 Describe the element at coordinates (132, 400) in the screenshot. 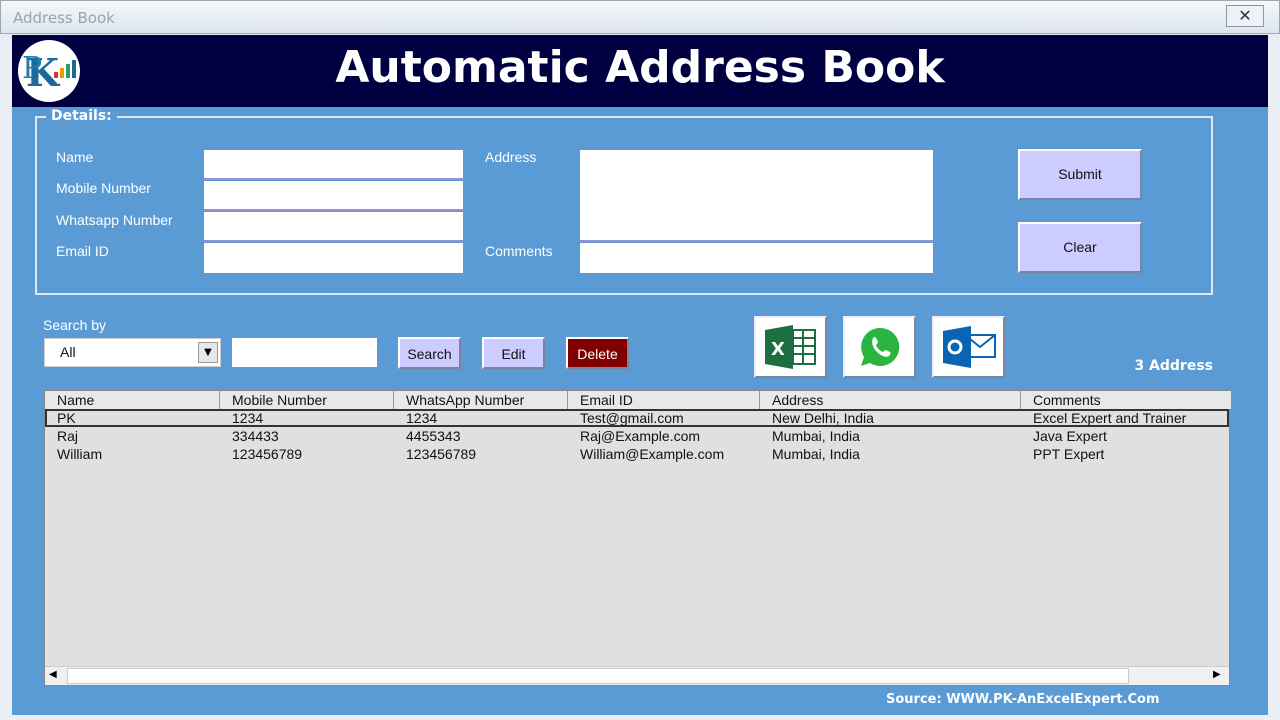

I see `column-header-name: Name` at that location.